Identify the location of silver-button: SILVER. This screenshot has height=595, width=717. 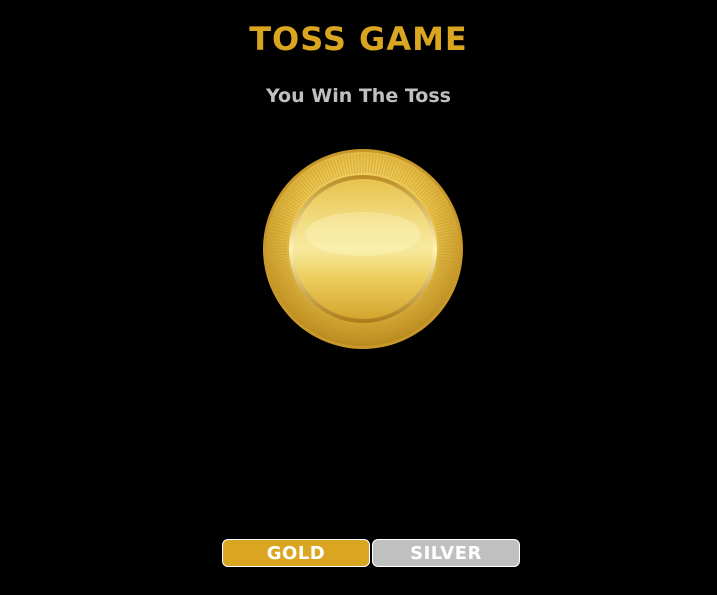
(446, 553).